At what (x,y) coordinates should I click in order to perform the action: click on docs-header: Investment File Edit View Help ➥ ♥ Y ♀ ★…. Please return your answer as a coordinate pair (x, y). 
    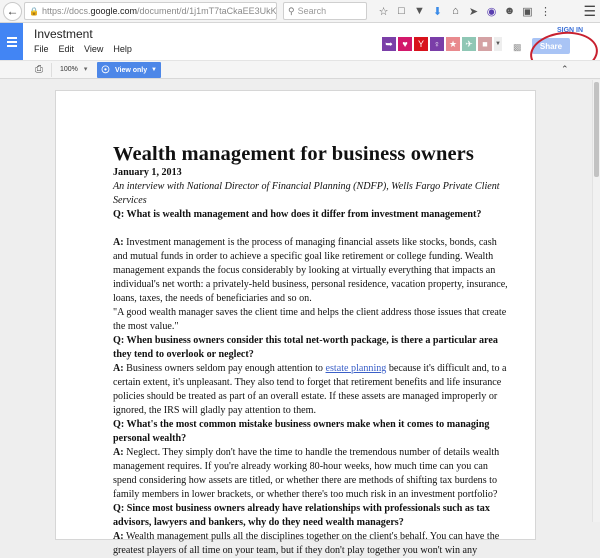
    Looking at the image, I should click on (300, 50).